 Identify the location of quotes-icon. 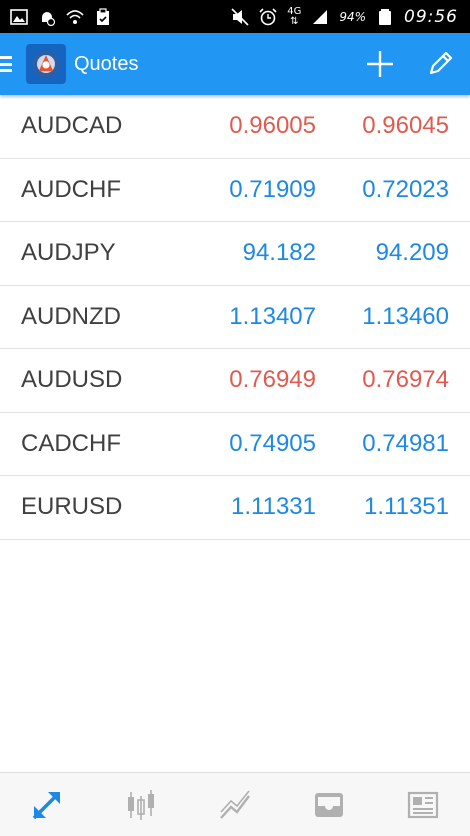
(46, 805).